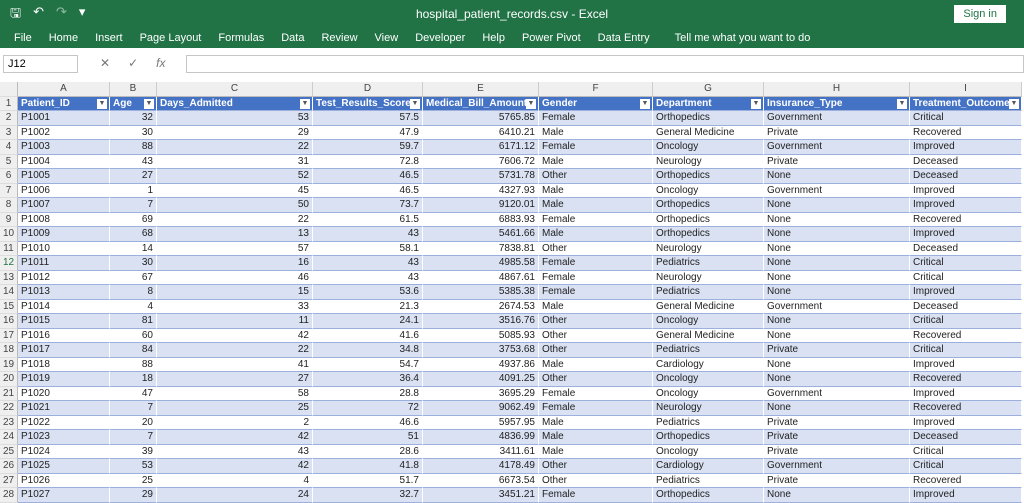 This screenshot has height=503, width=1024. Describe the element at coordinates (9, 219) in the screenshot. I see `row-number: 9` at that location.